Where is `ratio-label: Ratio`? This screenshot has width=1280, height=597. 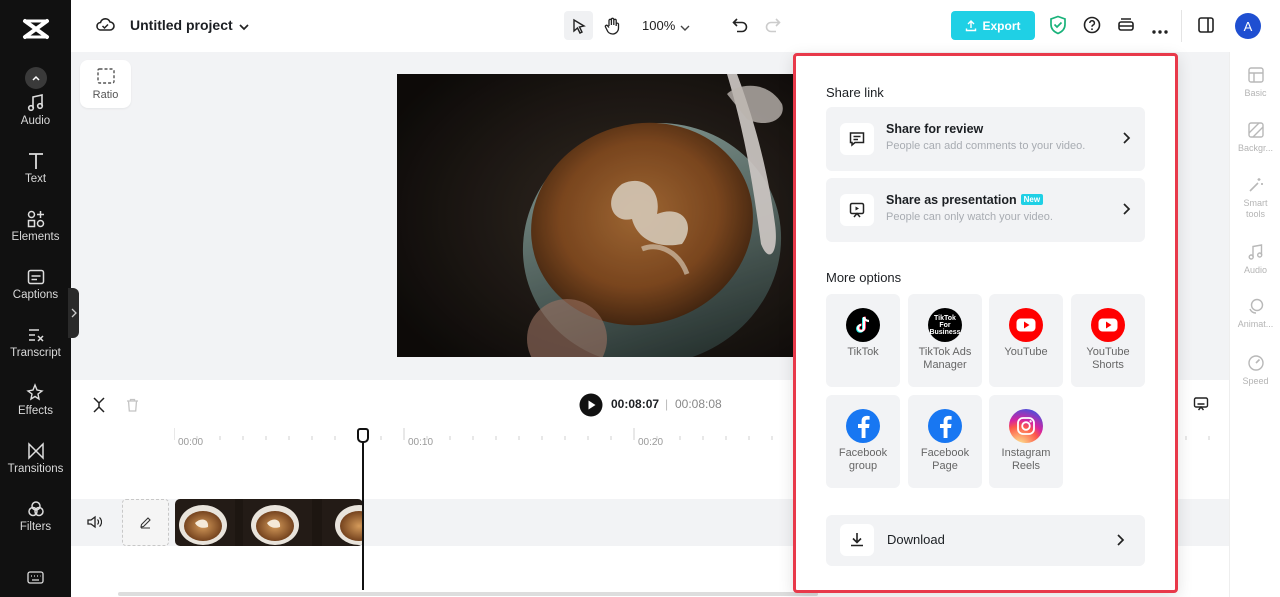 ratio-label: Ratio is located at coordinates (105, 95).